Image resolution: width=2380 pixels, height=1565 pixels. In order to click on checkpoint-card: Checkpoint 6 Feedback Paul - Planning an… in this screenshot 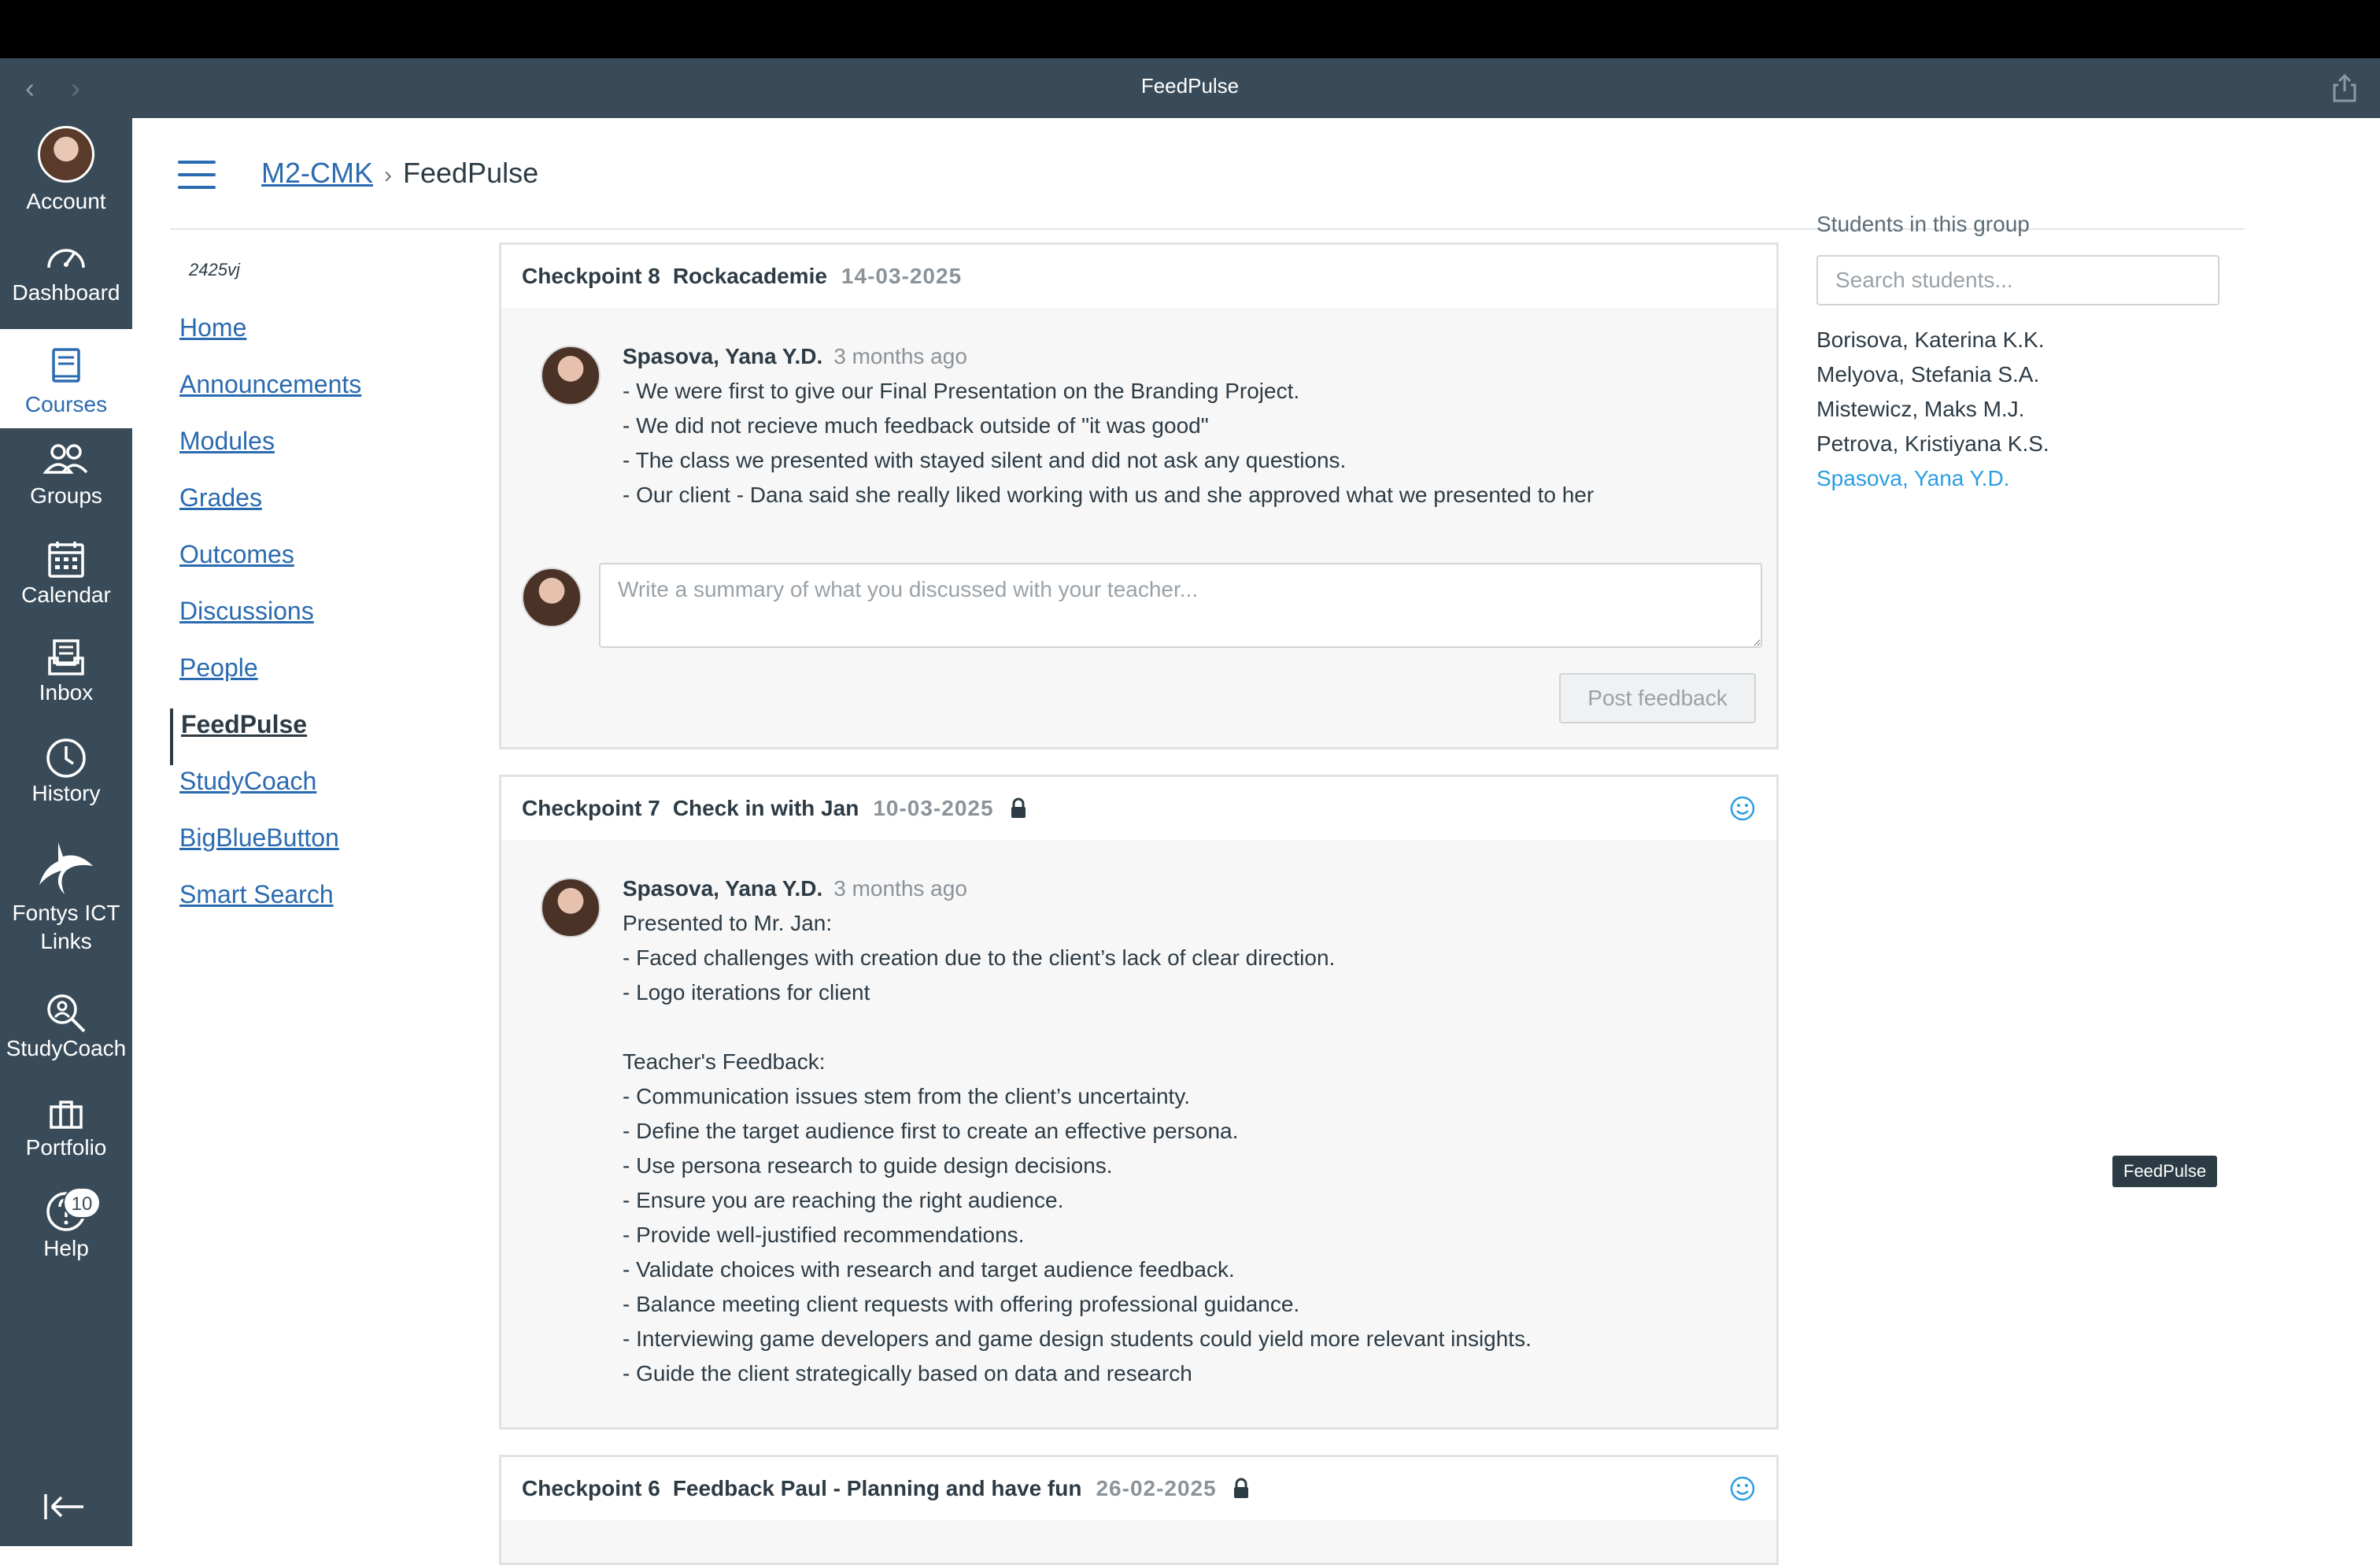, I will do `click(1139, 1510)`.